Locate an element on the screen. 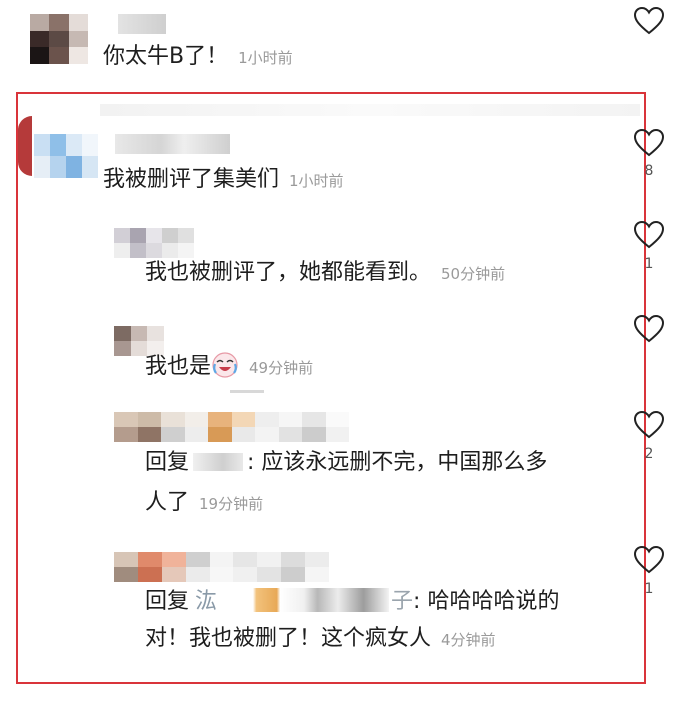  reply-text-line2: 对！我也被删了！这个疯女人 4分钟前 is located at coordinates (320, 639).